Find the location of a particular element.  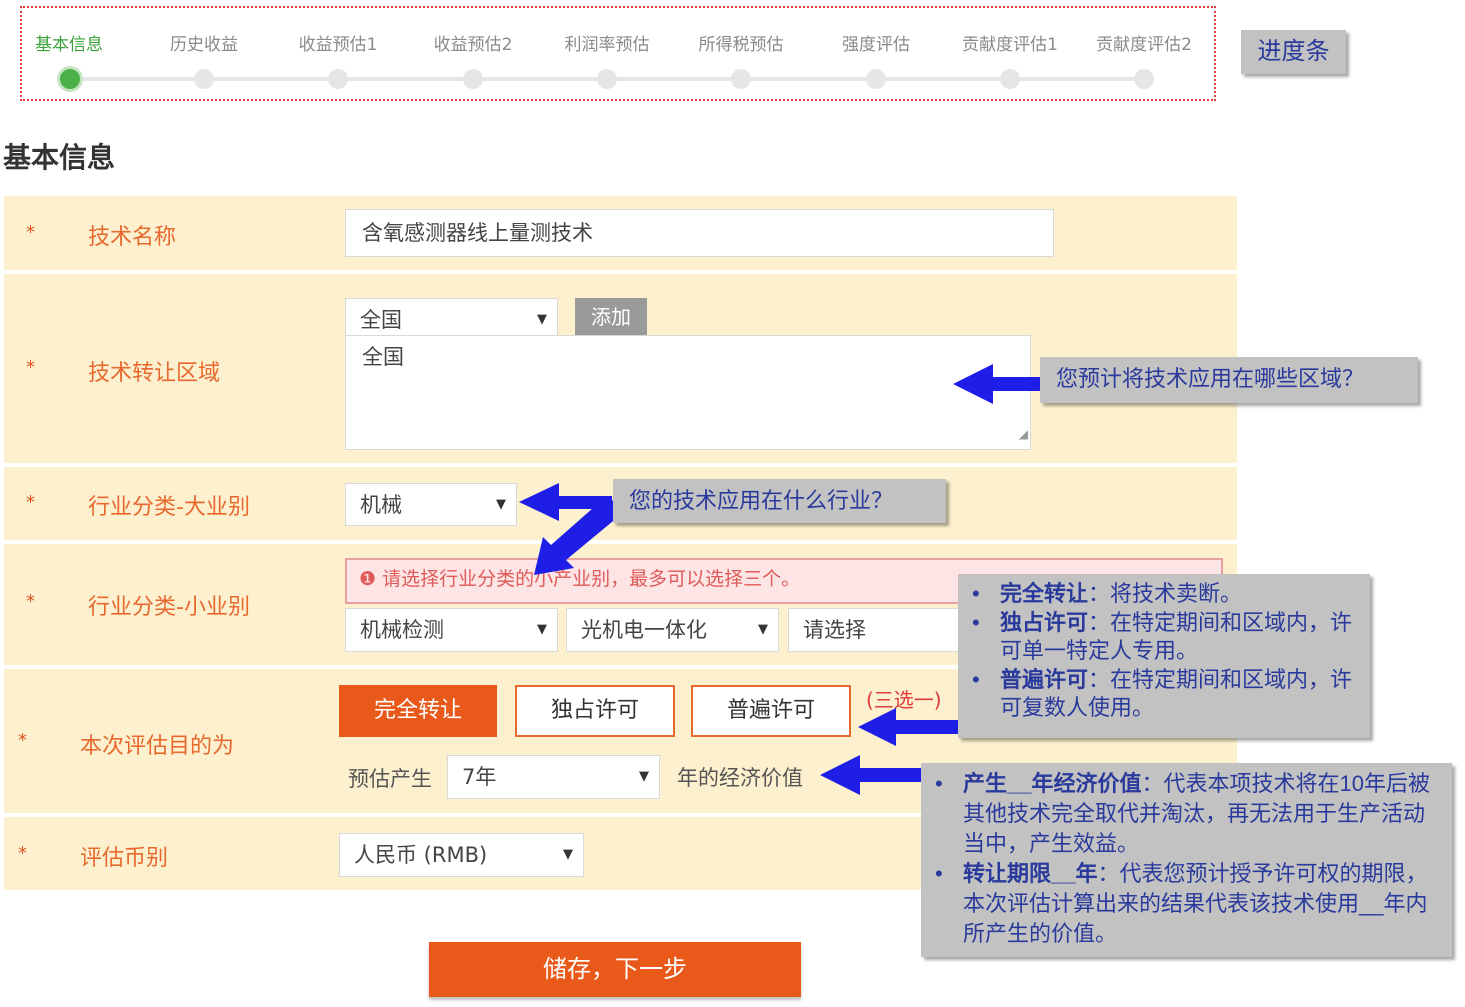

license-term-item: 完全转让：将技术卖断。 is located at coordinates (1159, 594).